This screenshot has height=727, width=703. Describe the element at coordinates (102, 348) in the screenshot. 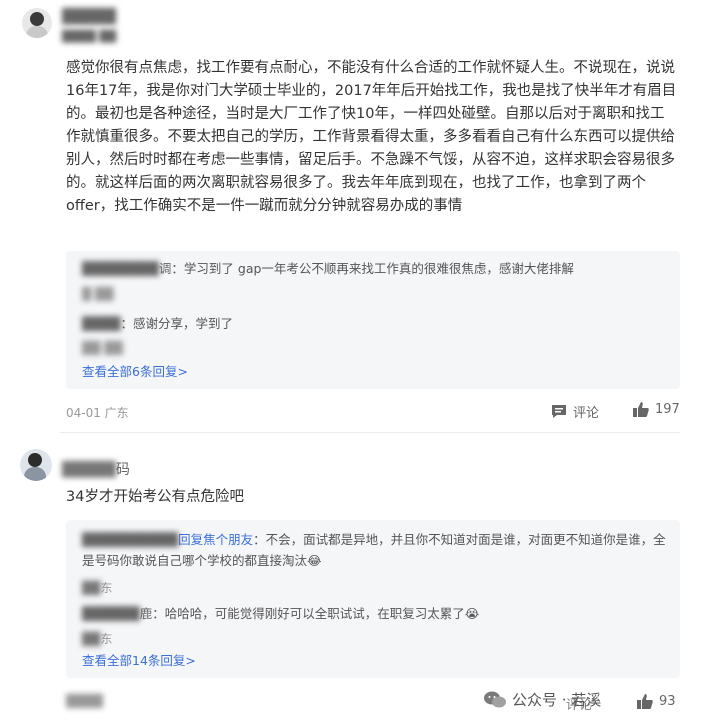

I see `reply-meta: ██ ██` at that location.